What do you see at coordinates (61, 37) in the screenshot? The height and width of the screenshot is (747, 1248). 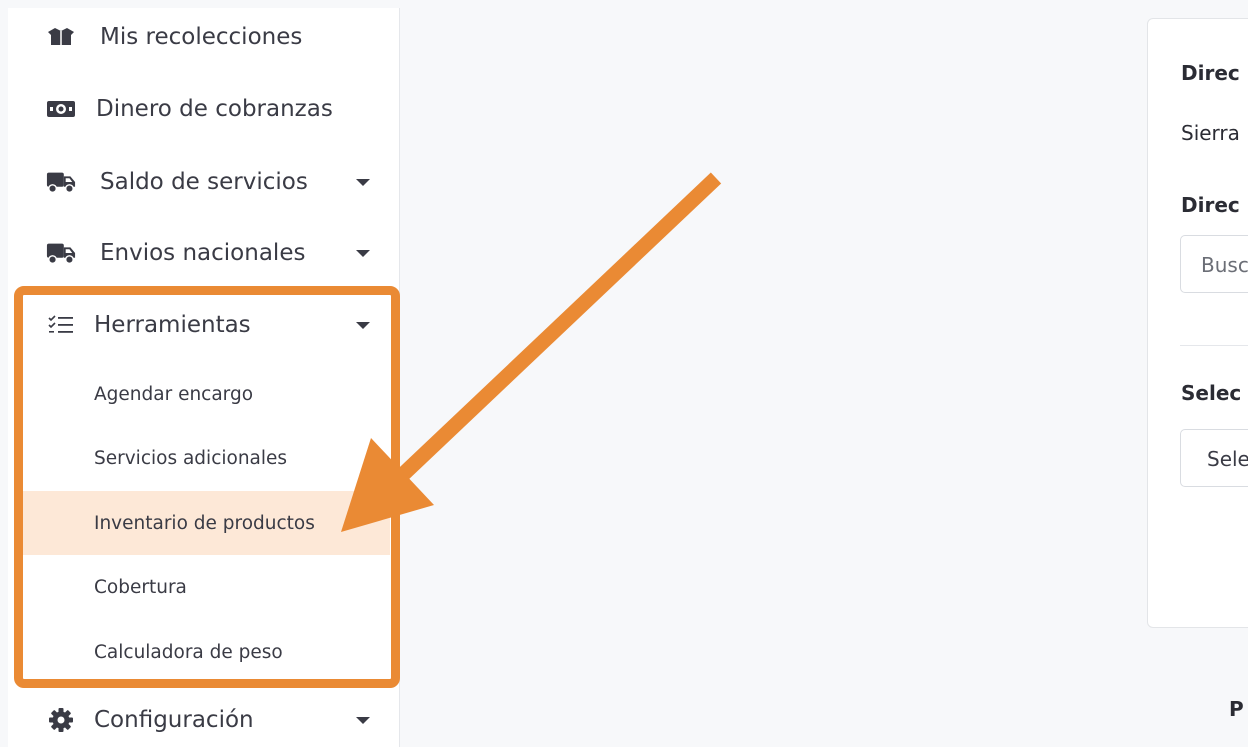 I see `box-icon` at bounding box center [61, 37].